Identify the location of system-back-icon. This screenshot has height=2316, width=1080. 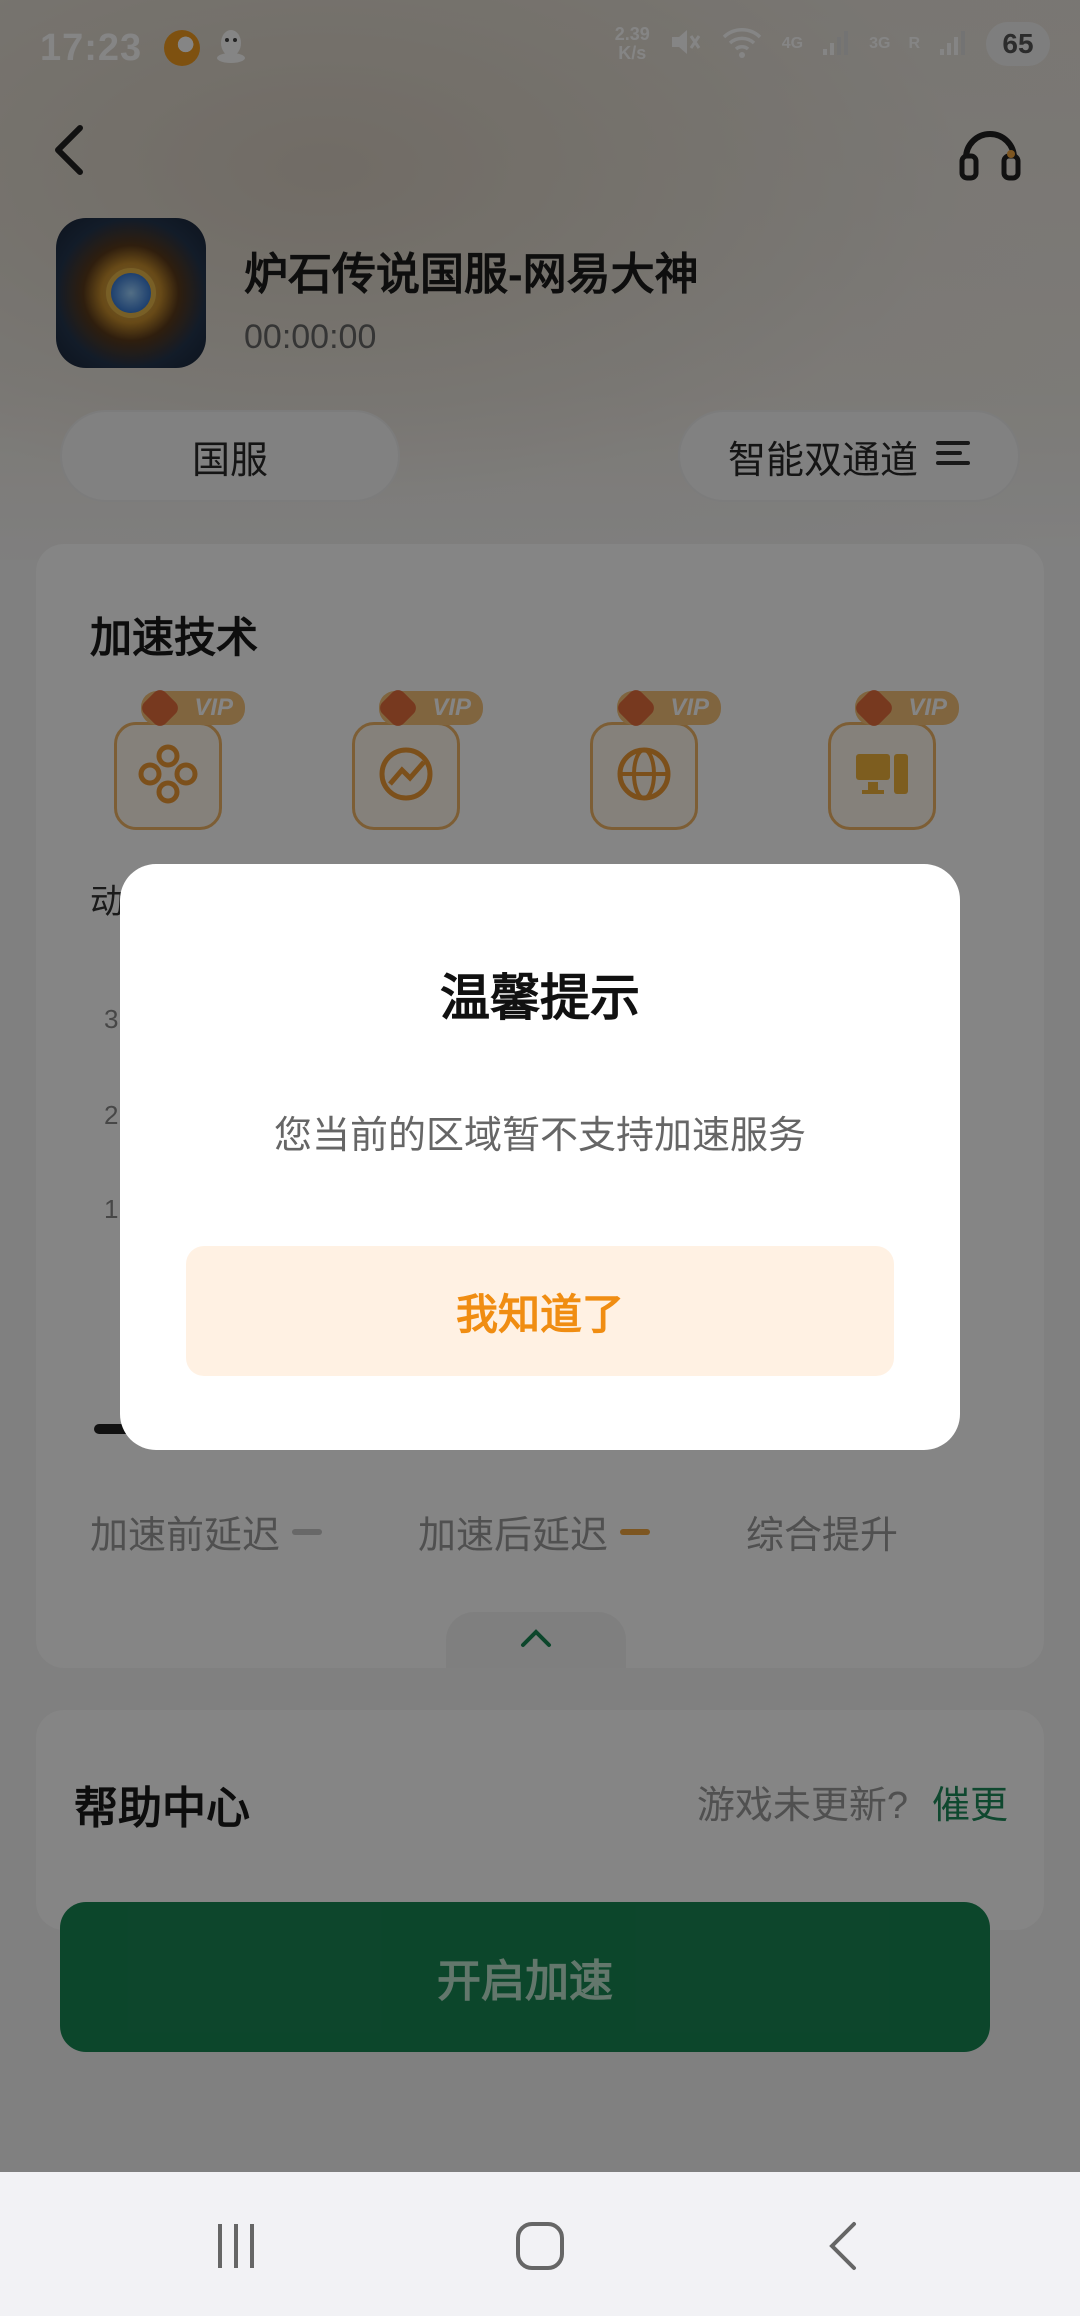
(846, 2246).